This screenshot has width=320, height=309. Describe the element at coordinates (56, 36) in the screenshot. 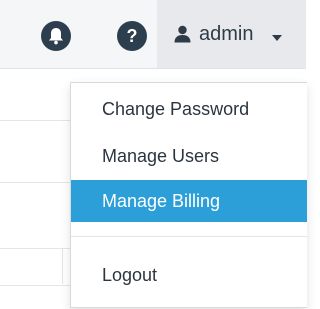

I see `bell-icon` at that location.